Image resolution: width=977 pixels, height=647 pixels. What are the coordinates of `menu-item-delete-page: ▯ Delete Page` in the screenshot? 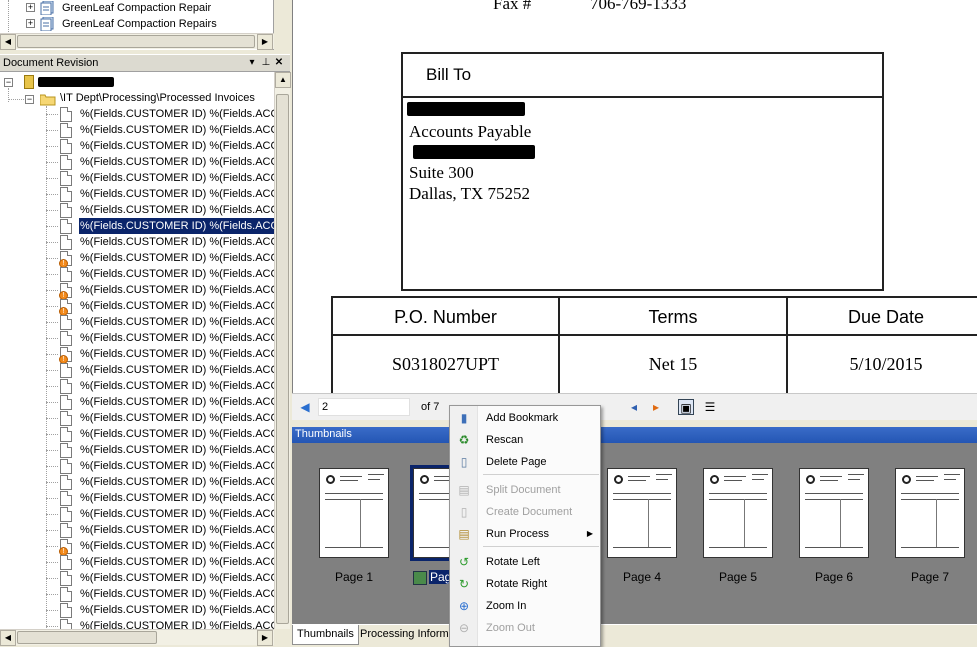 It's located at (525, 462).